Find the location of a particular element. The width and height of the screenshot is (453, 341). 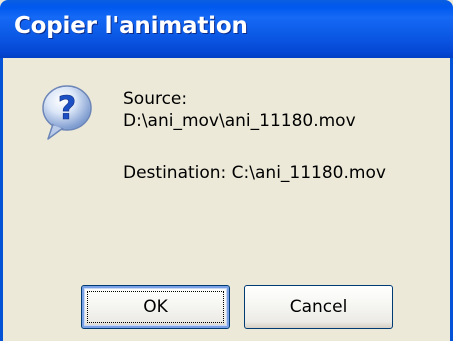

source-path: D:\ani_mov\ani_11180.mov is located at coordinates (239, 121).